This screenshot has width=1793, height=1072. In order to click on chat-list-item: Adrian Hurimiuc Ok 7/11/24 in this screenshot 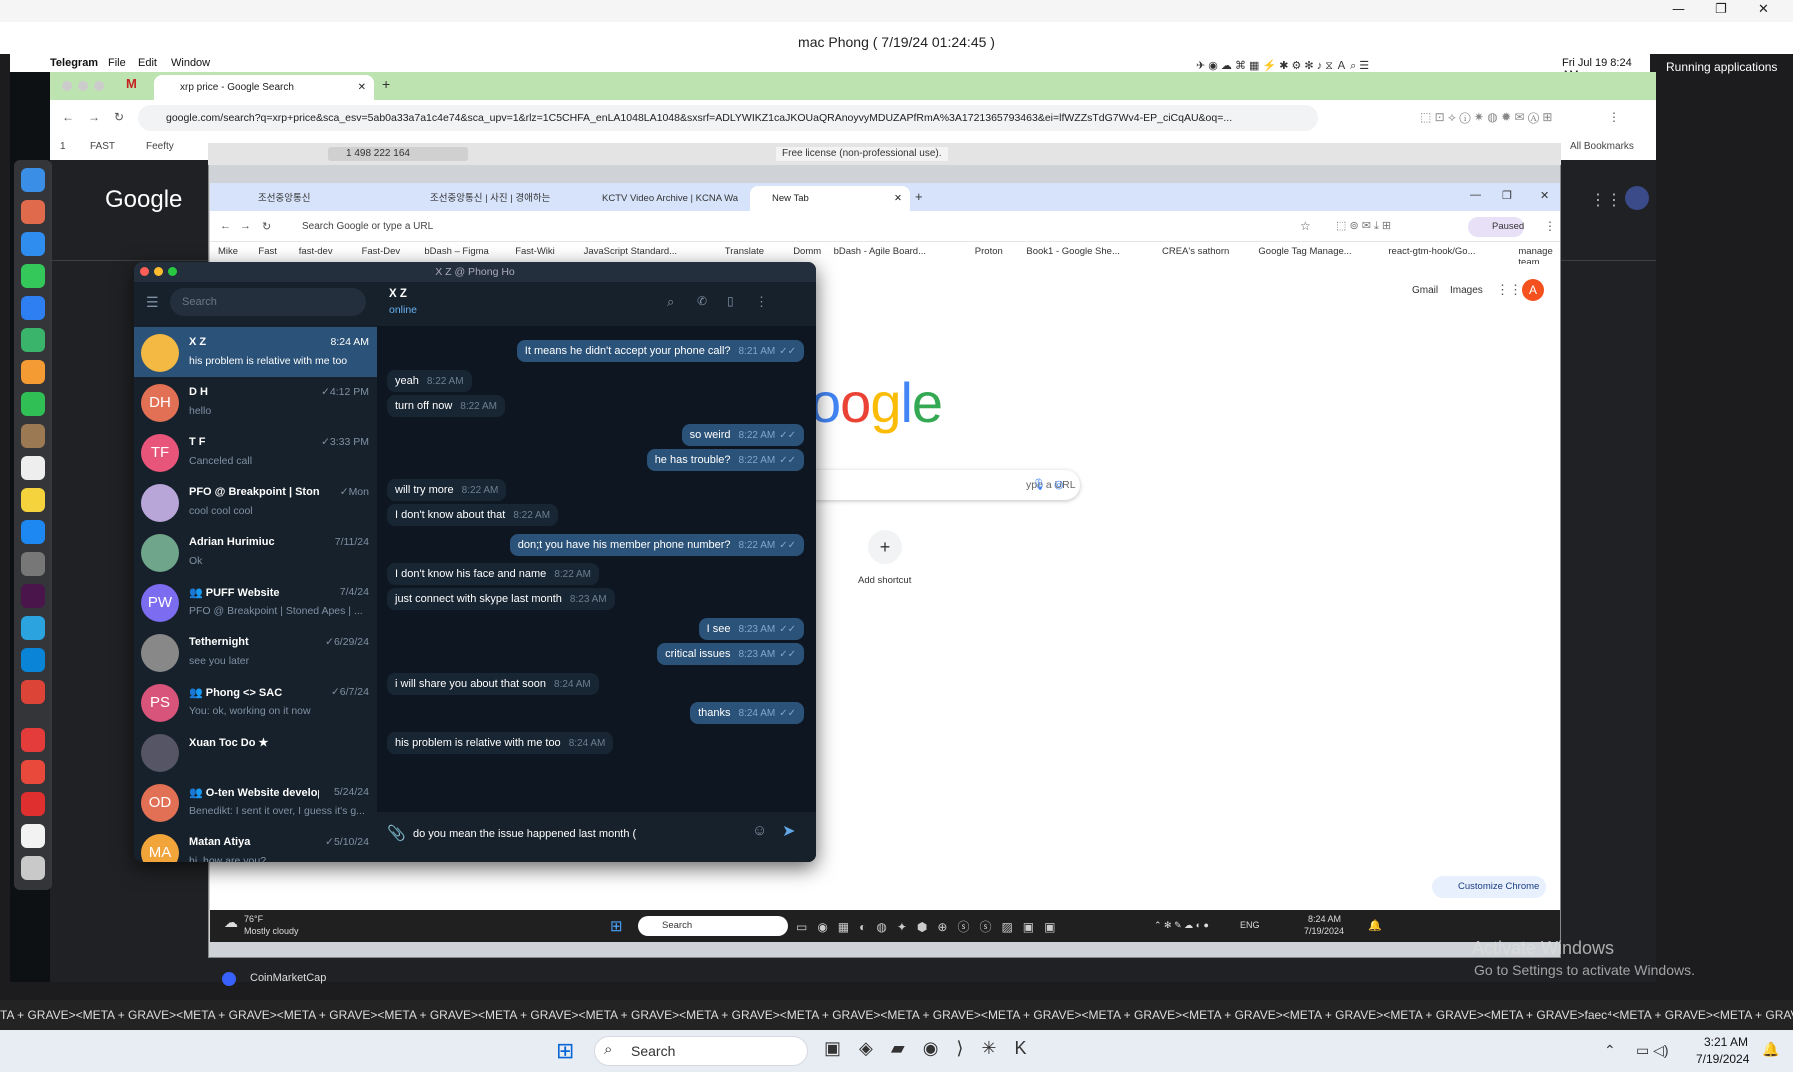, I will do `click(255, 552)`.